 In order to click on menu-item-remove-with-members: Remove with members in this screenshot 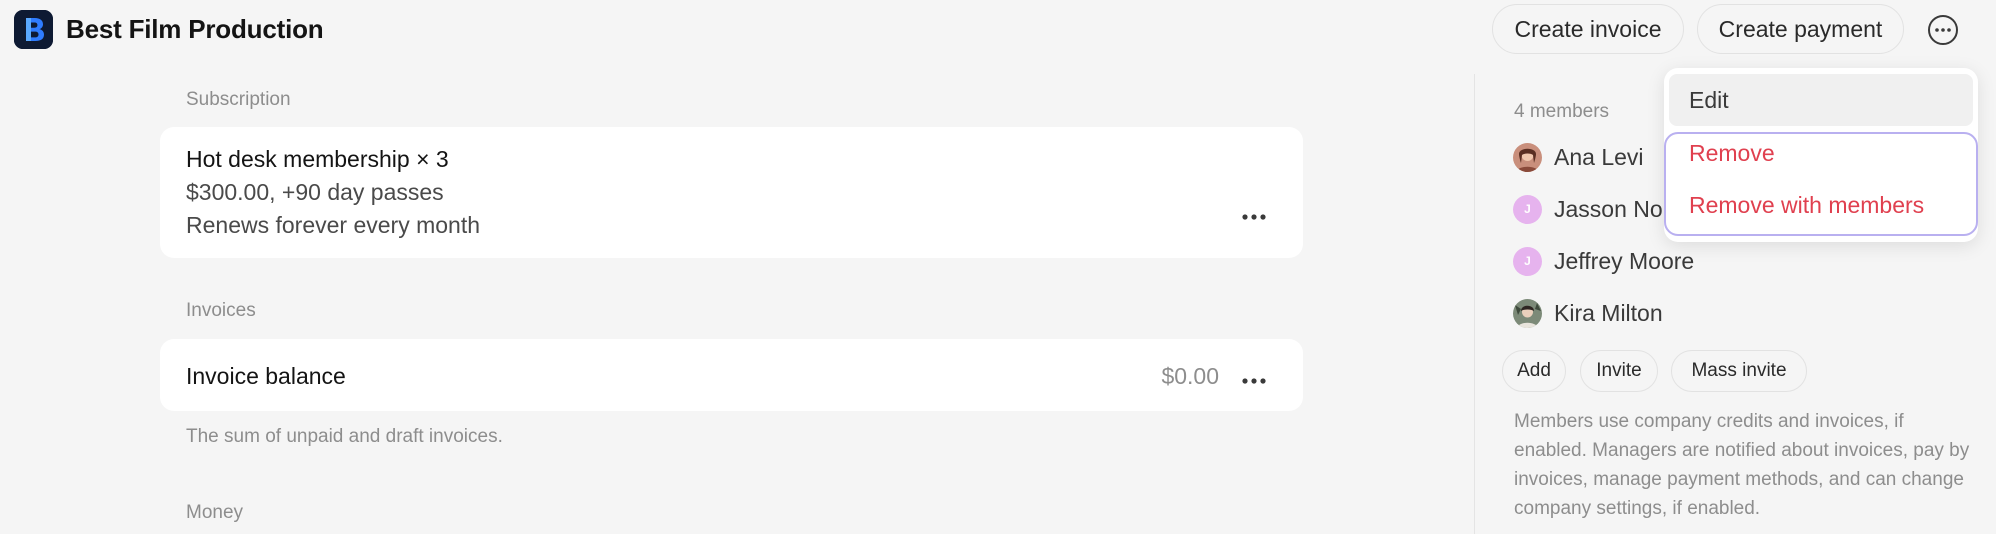, I will do `click(1806, 205)`.